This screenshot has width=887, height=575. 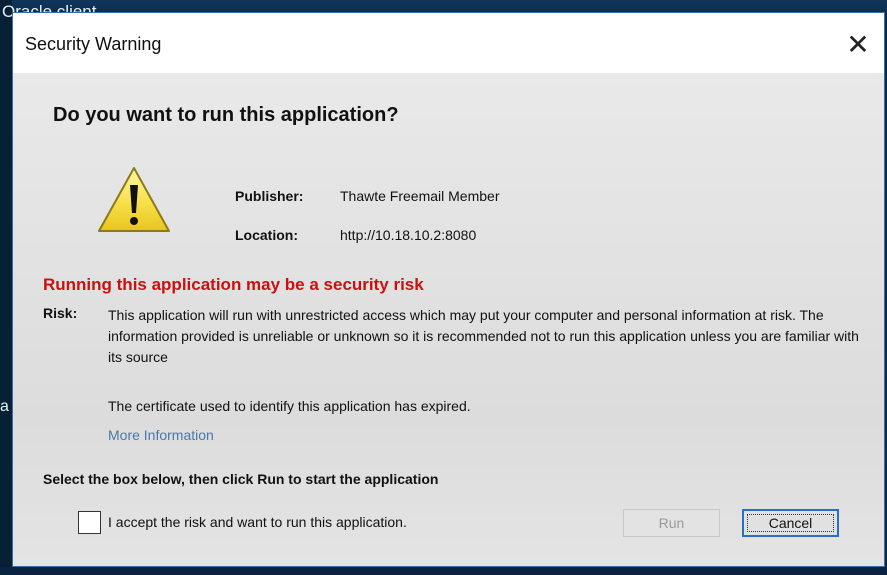 I want to click on dialog-question: Do you want to run this application?, so click(x=226, y=115).